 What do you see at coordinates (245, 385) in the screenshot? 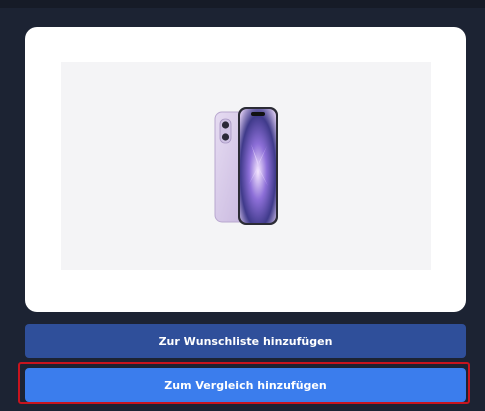
I see `add-to-compare-button: Zum Vergleich hinzufügen` at bounding box center [245, 385].